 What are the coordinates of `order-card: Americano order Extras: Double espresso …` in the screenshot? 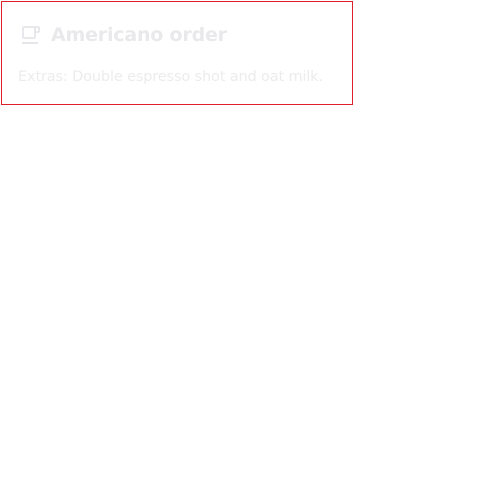 It's located at (177, 53).